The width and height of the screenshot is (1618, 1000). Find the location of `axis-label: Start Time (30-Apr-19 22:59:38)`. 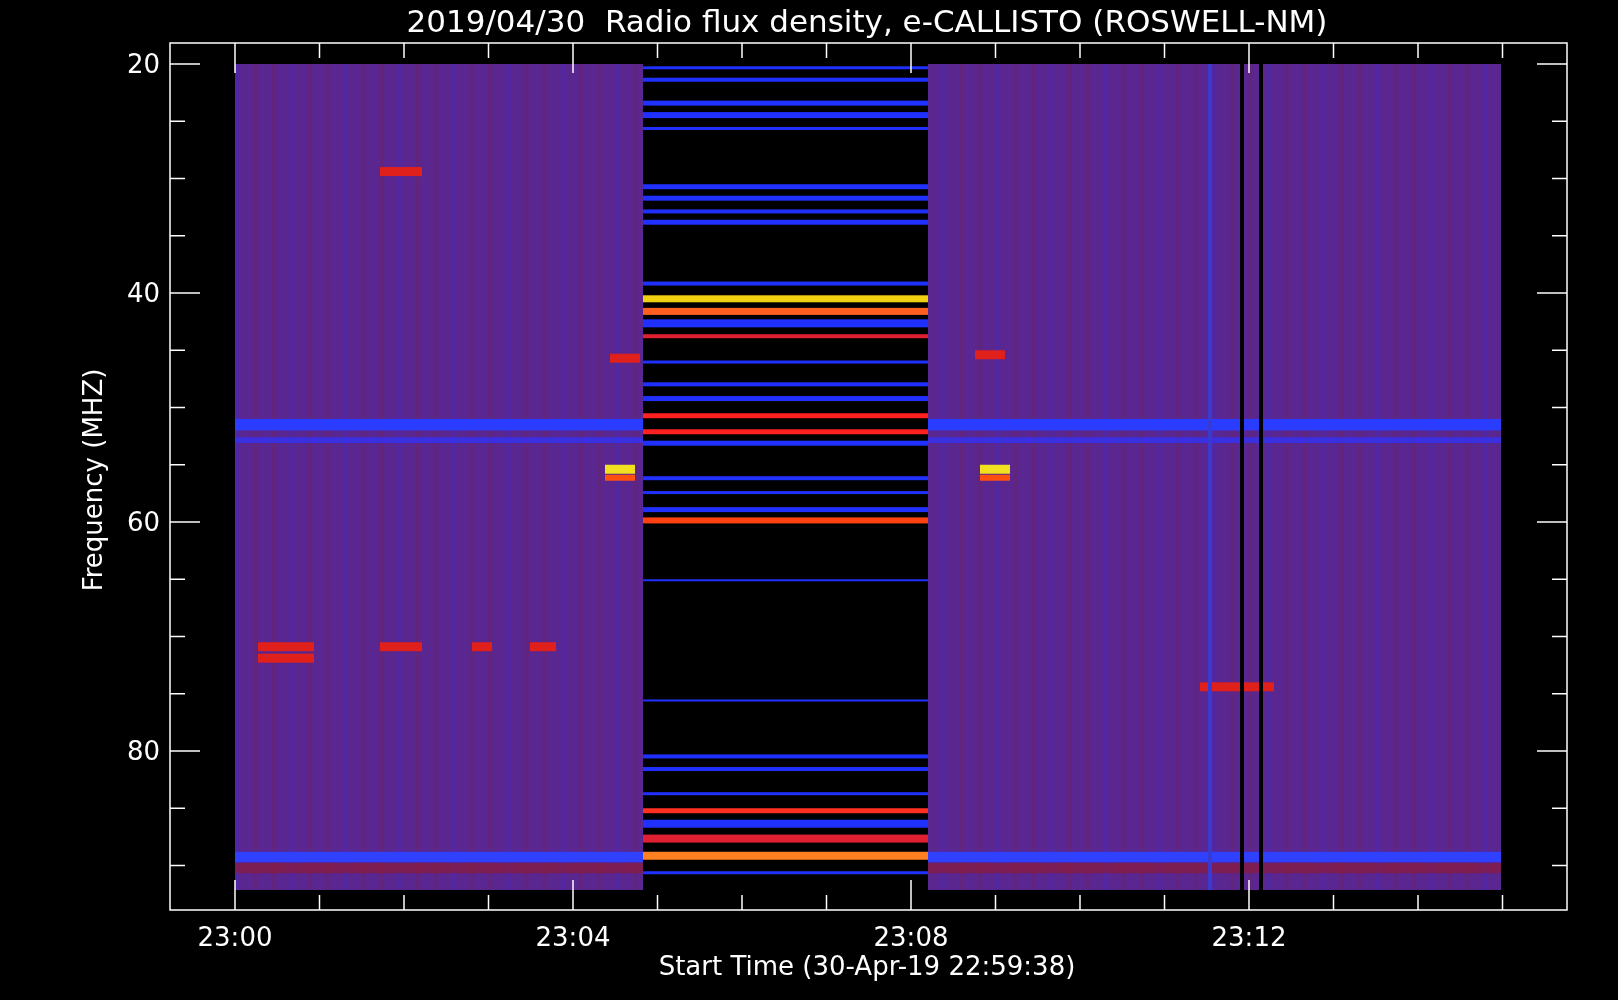

axis-label: Start Time (30-Apr-19 22:59:38) is located at coordinates (867, 966).